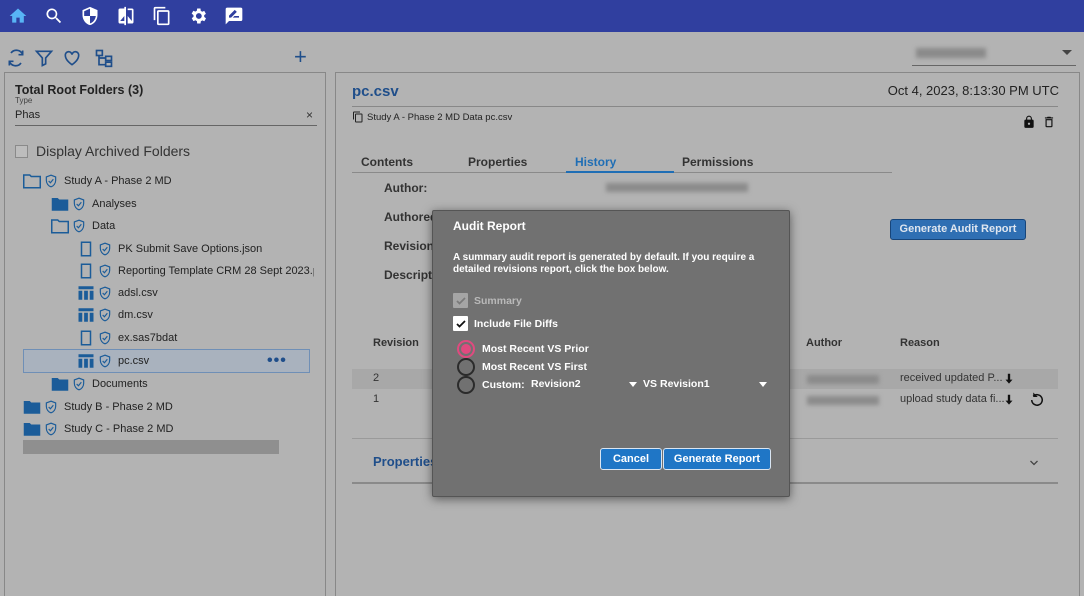 This screenshot has width=1084, height=596. What do you see at coordinates (542, 16) in the screenshot?
I see `top-nav-bar` at bounding box center [542, 16].